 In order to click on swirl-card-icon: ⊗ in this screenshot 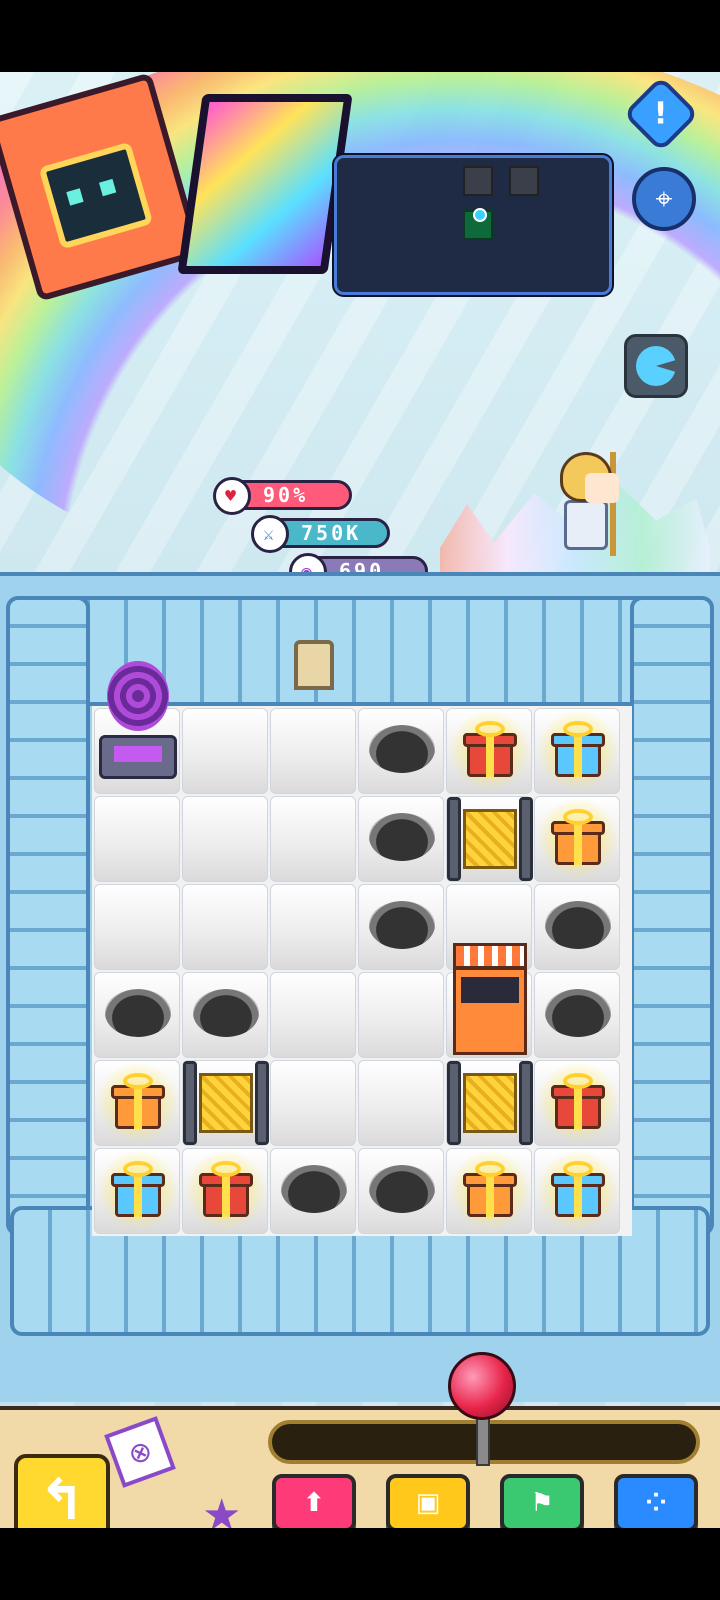, I will do `click(140, 1452)`.